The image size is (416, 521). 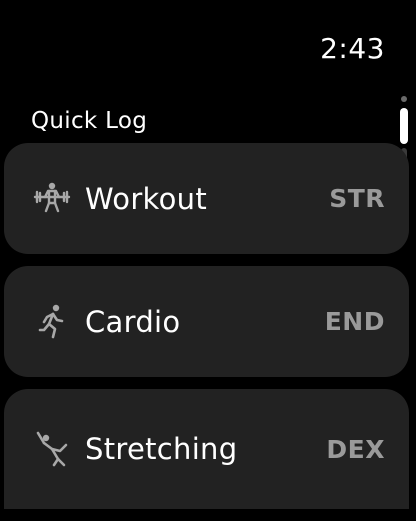 What do you see at coordinates (133, 321) in the screenshot?
I see `quick-log-label: Cardio` at bounding box center [133, 321].